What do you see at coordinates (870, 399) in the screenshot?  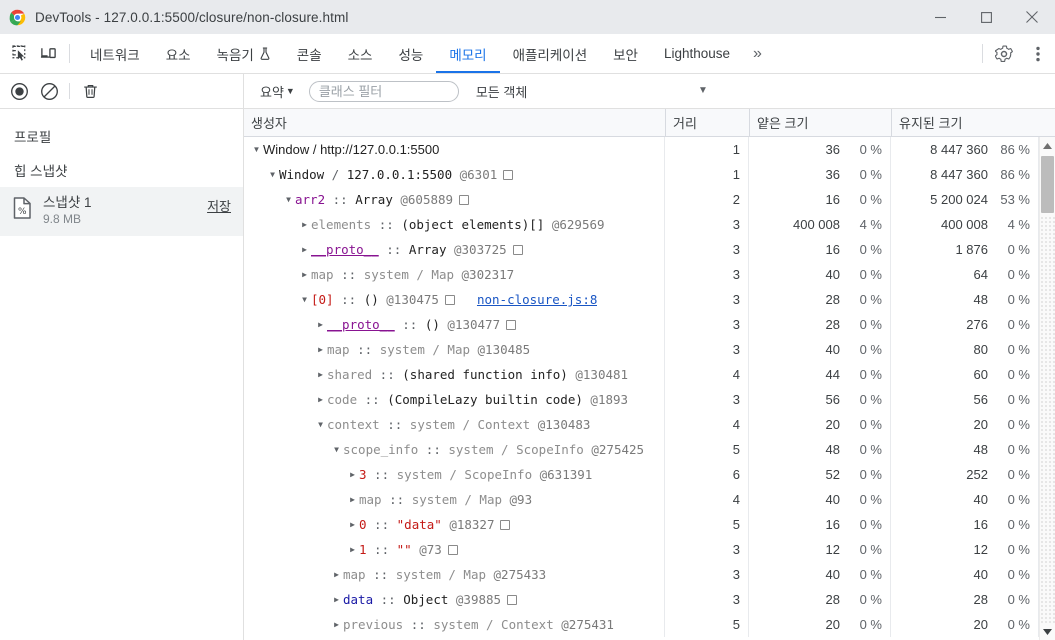 I see `shallow-size-percent: 0 %` at bounding box center [870, 399].